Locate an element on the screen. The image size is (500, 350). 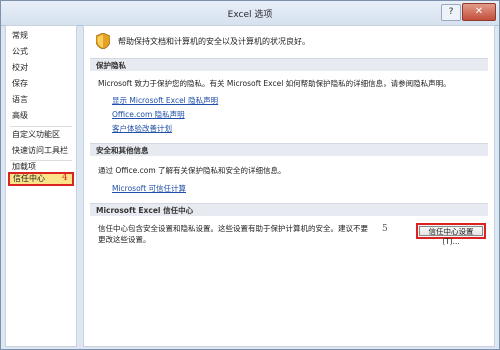
close-button: ✕ is located at coordinates (479, 12).